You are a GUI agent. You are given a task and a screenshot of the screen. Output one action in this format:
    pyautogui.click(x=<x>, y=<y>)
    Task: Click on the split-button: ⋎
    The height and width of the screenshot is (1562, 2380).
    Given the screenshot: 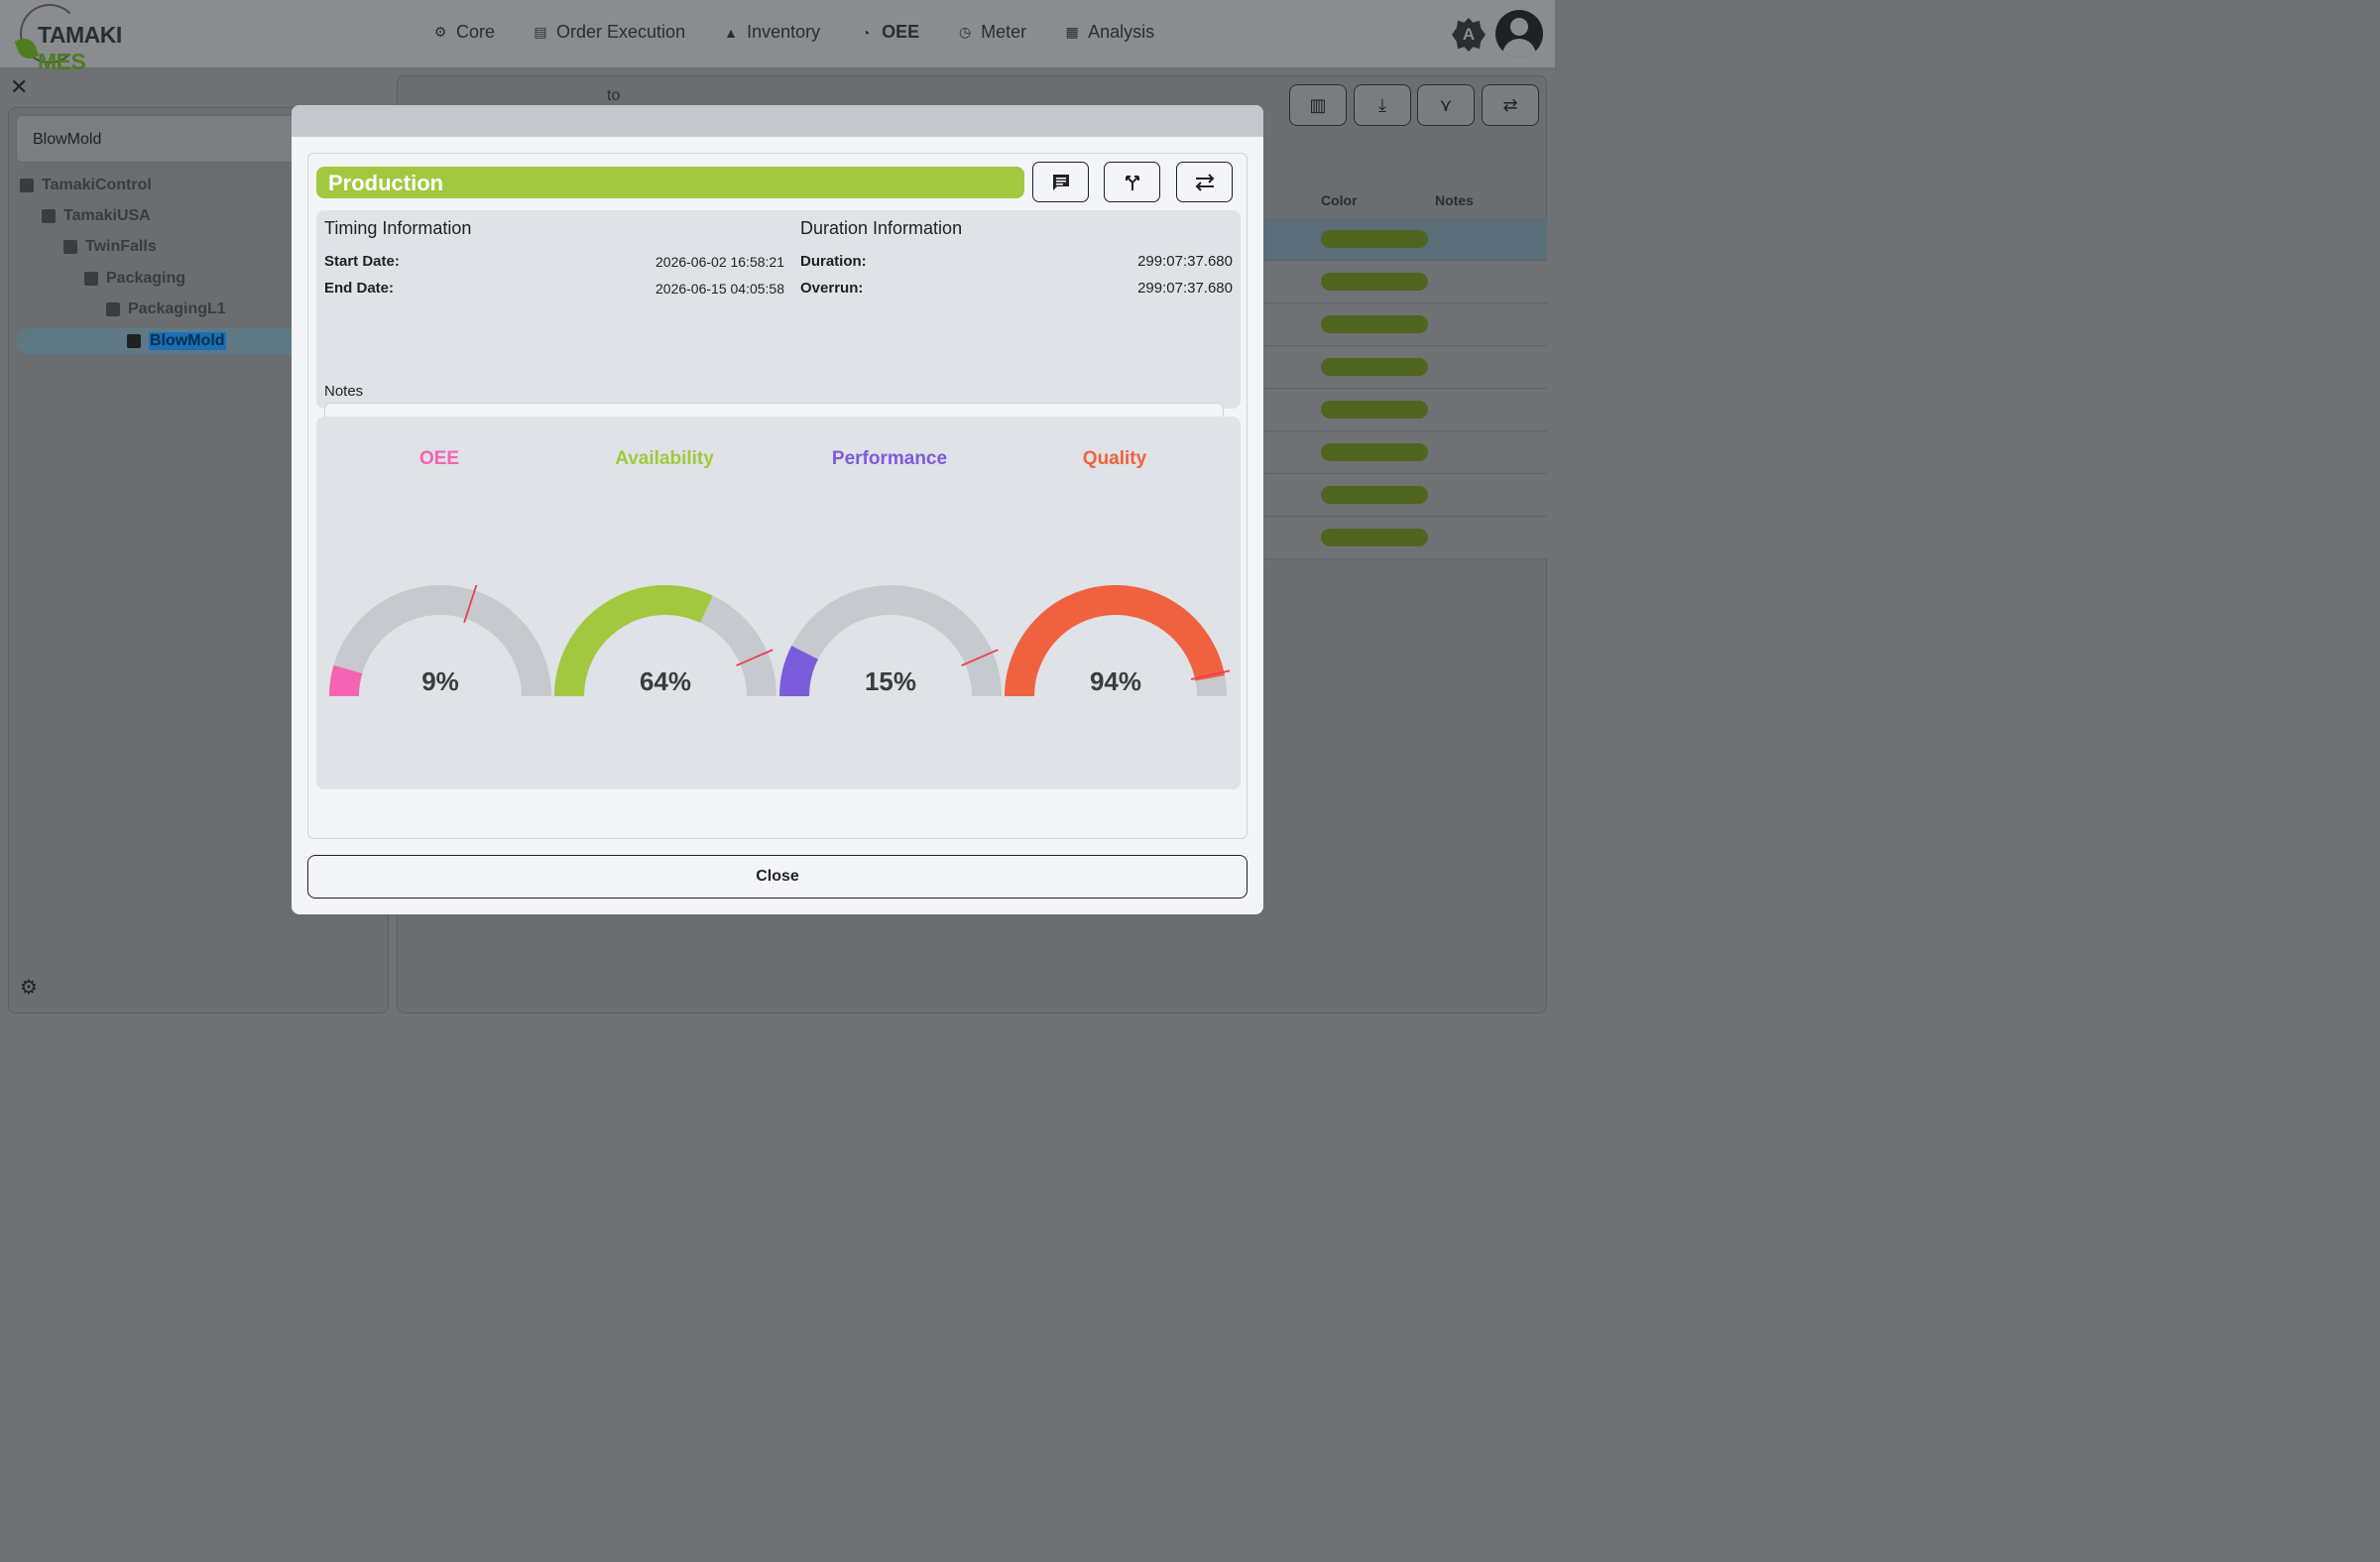 What is the action you would take?
    pyautogui.click(x=1446, y=105)
    